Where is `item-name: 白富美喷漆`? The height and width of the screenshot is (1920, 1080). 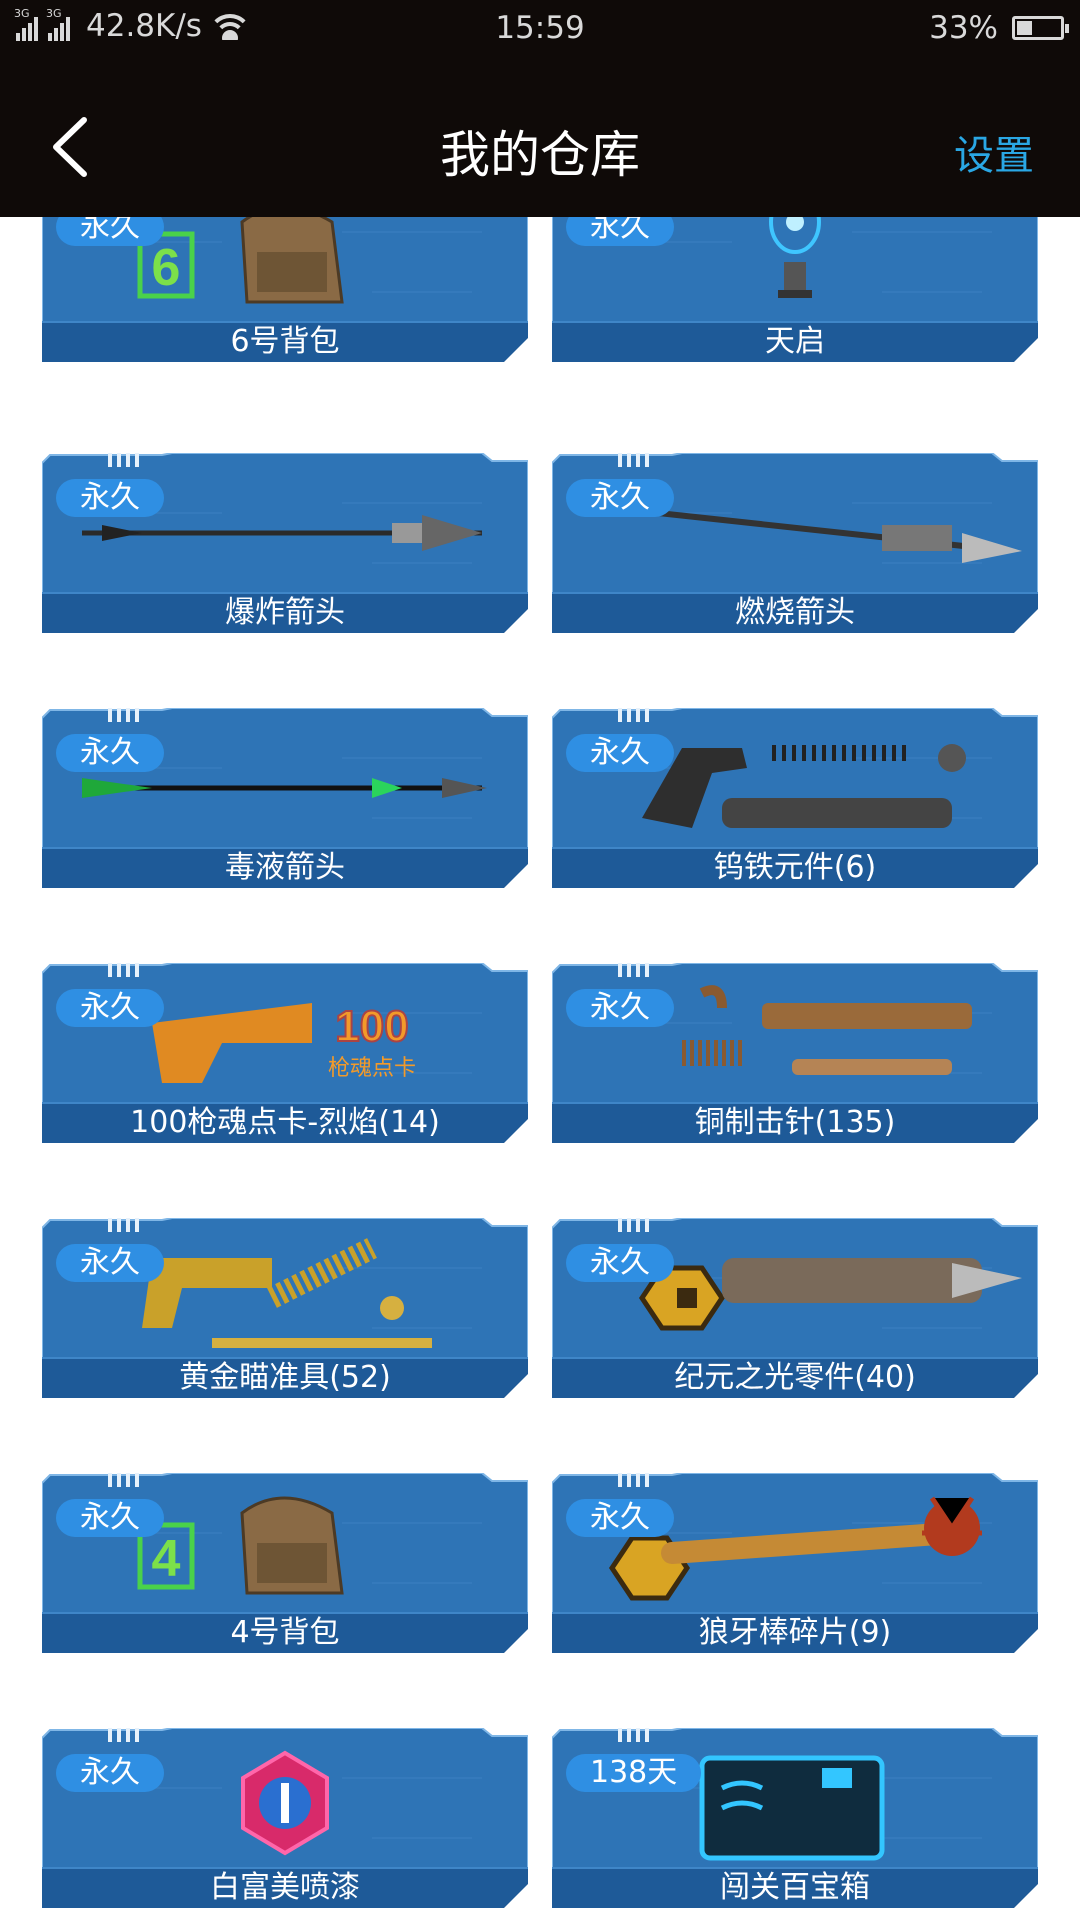
item-name: 白富美喷漆 is located at coordinates (285, 1887).